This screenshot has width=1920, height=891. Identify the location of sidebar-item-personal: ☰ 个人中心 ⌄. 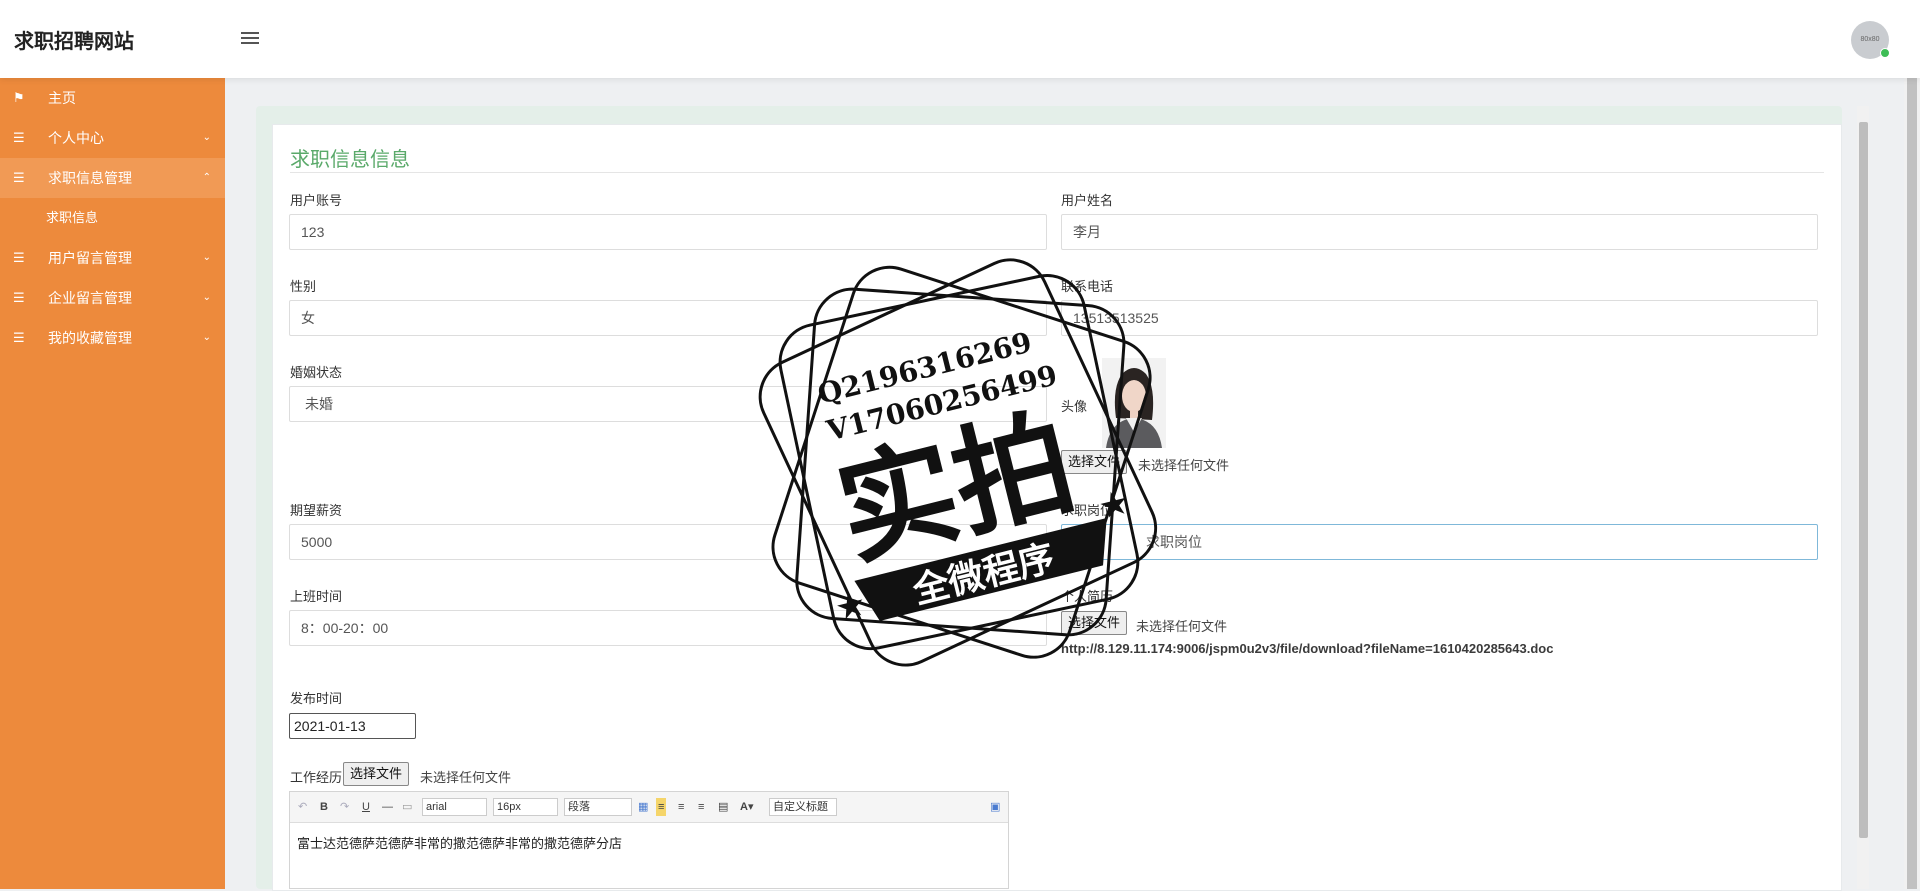
(112, 138).